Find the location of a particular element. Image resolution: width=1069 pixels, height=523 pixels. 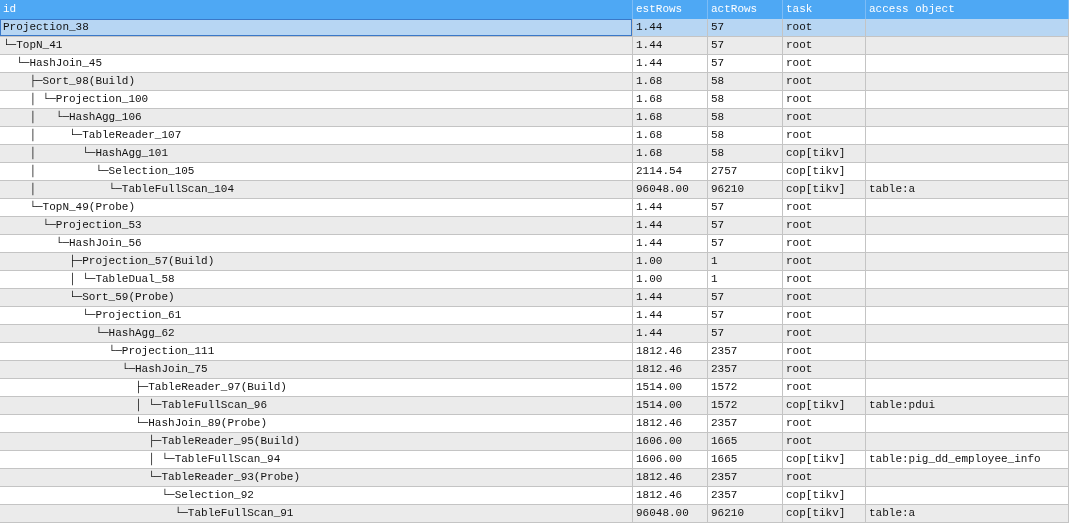

table-cell-text: ├─Projection_57(Build) is located at coordinates (141, 261).